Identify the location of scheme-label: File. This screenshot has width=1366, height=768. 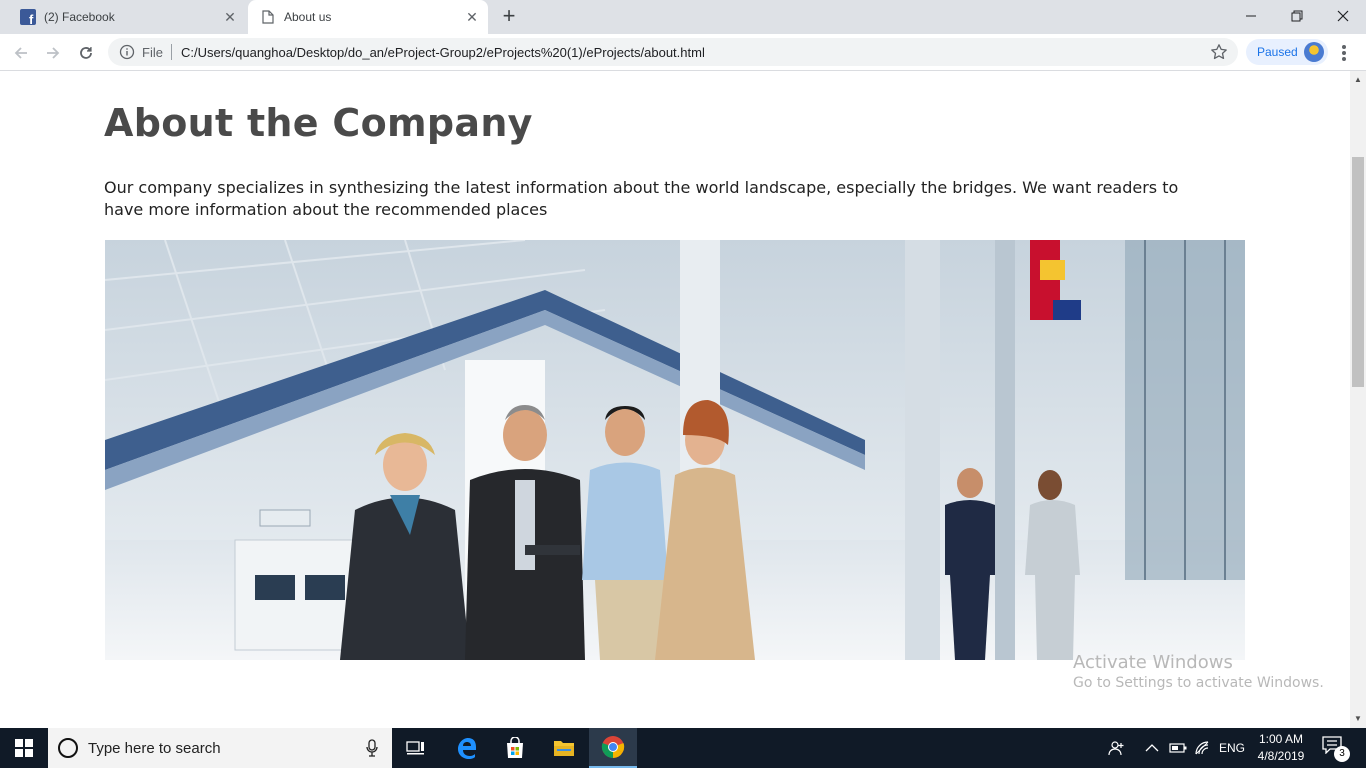
(152, 52).